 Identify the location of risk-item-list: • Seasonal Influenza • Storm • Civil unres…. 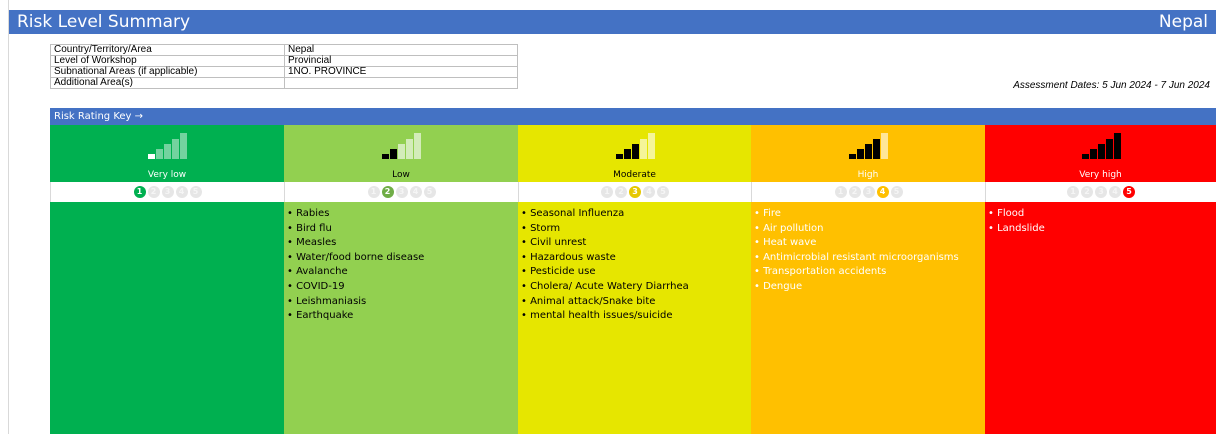
(605, 265).